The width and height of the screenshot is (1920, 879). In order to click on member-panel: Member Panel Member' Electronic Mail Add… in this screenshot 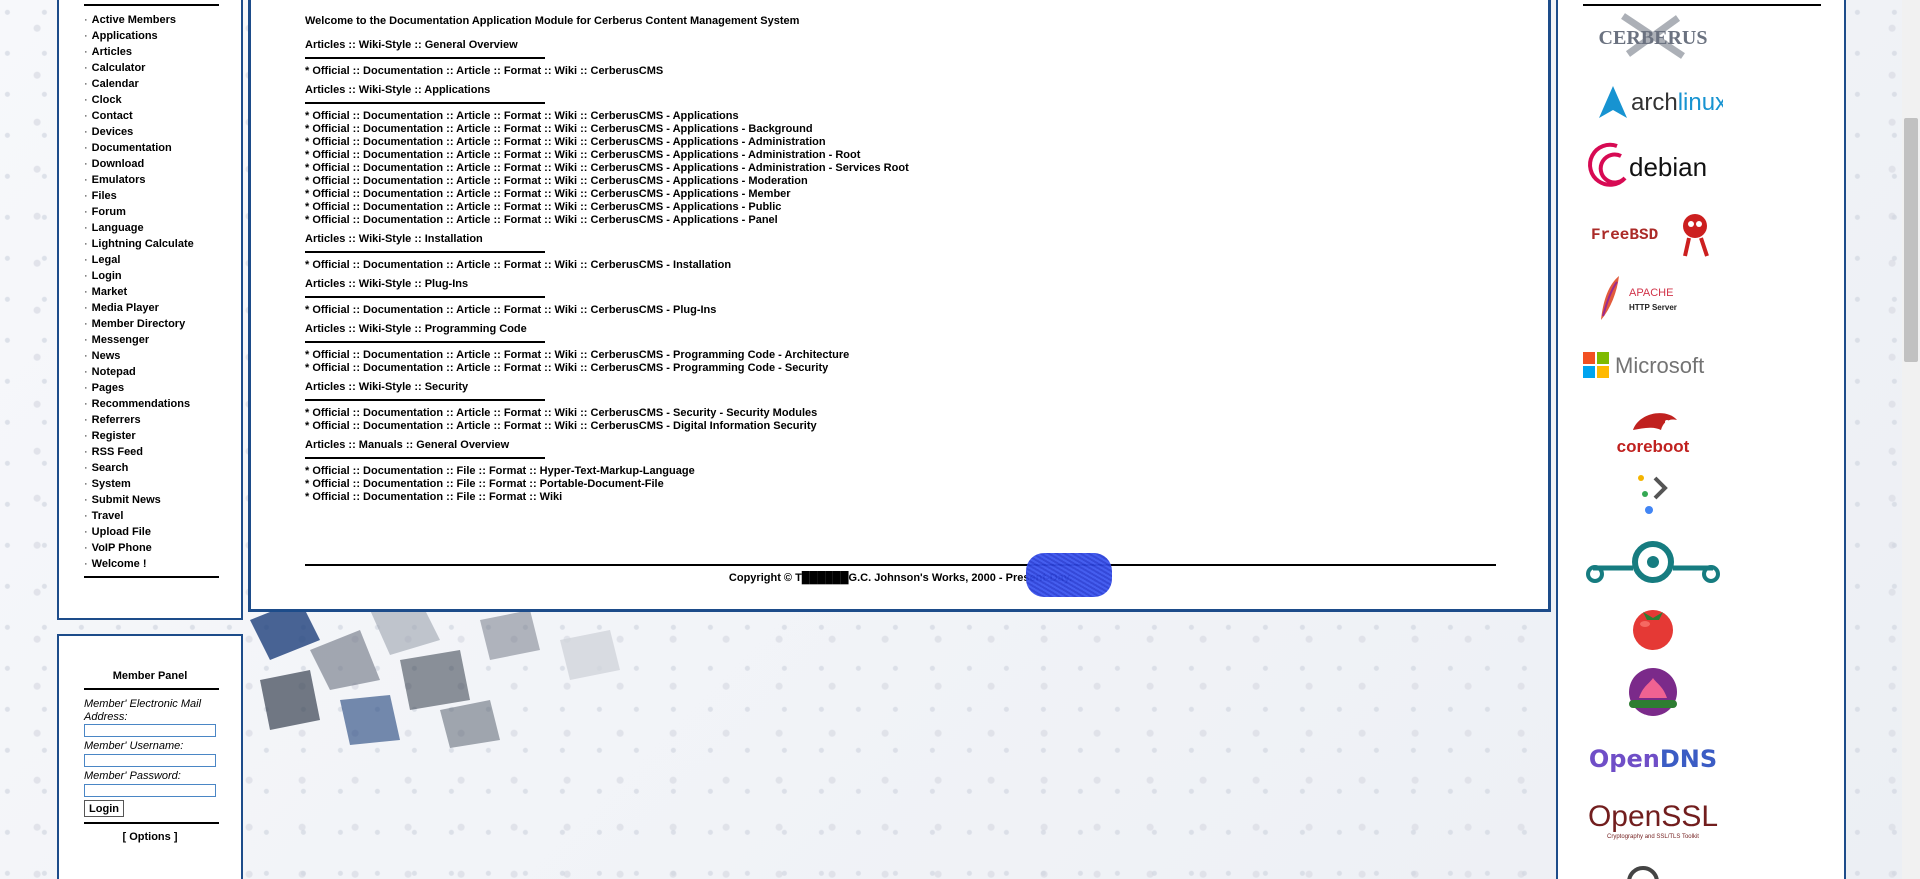, I will do `click(150, 756)`.